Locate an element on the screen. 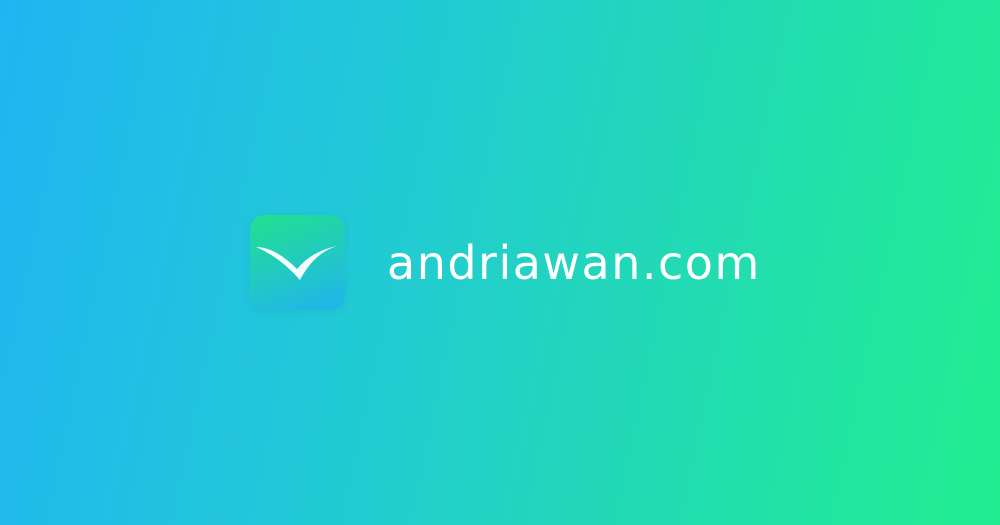 Image resolution: width=1000 pixels, height=525 pixels. checkmark-bird-icon is located at coordinates (296, 263).